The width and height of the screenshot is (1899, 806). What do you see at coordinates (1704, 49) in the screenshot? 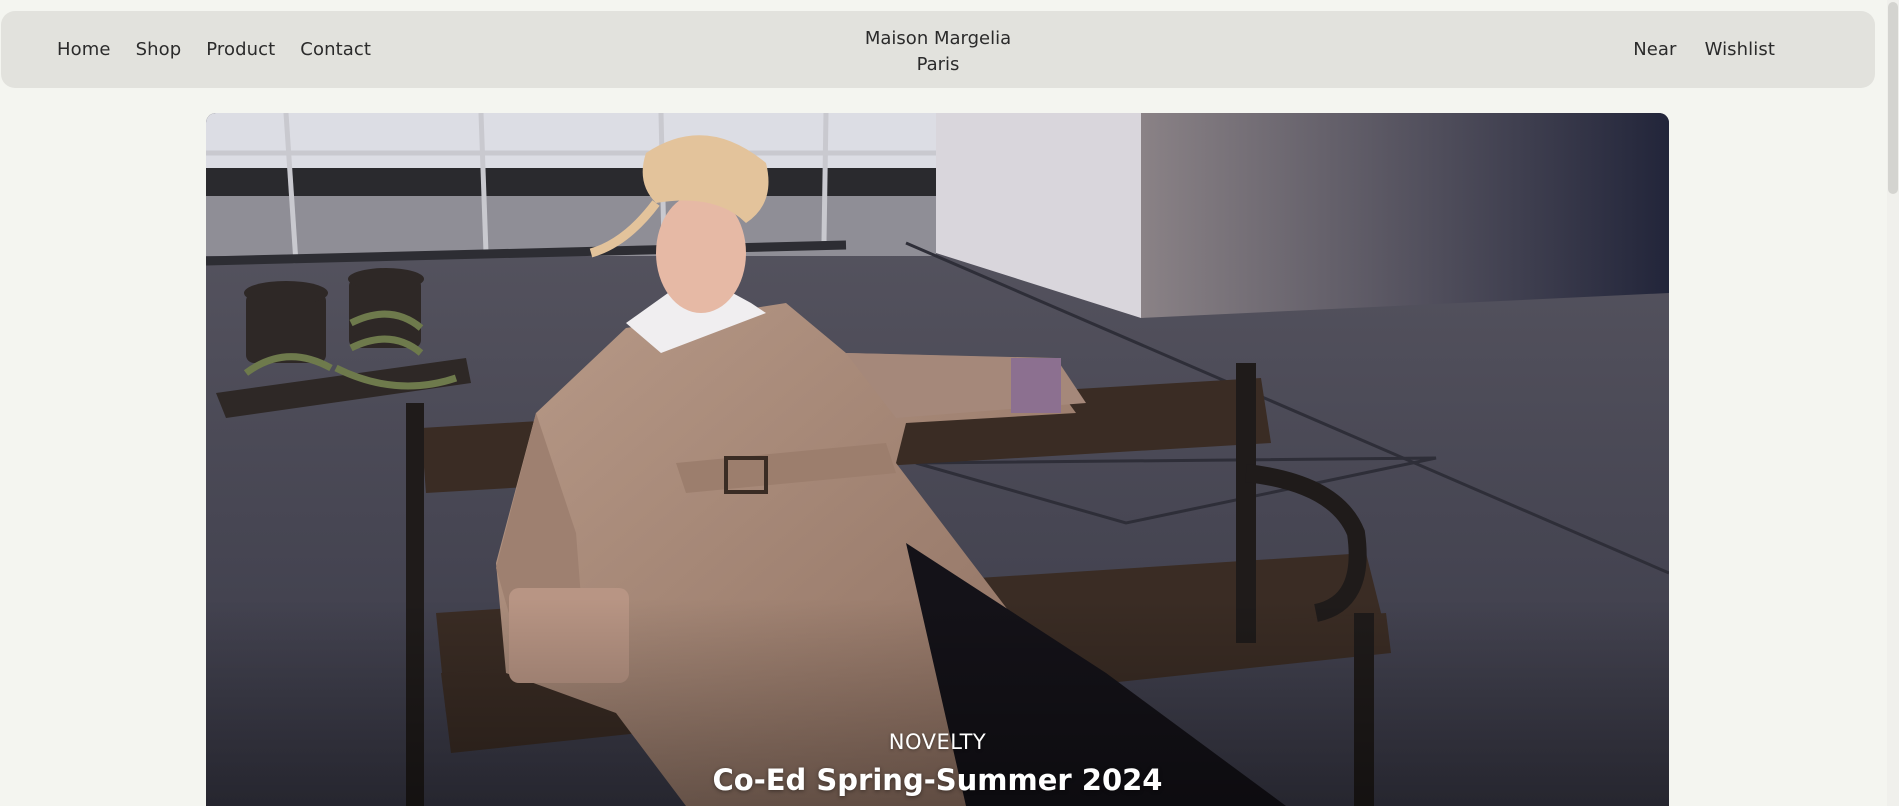
I see `secondary-nav: Near Wishlist` at bounding box center [1704, 49].